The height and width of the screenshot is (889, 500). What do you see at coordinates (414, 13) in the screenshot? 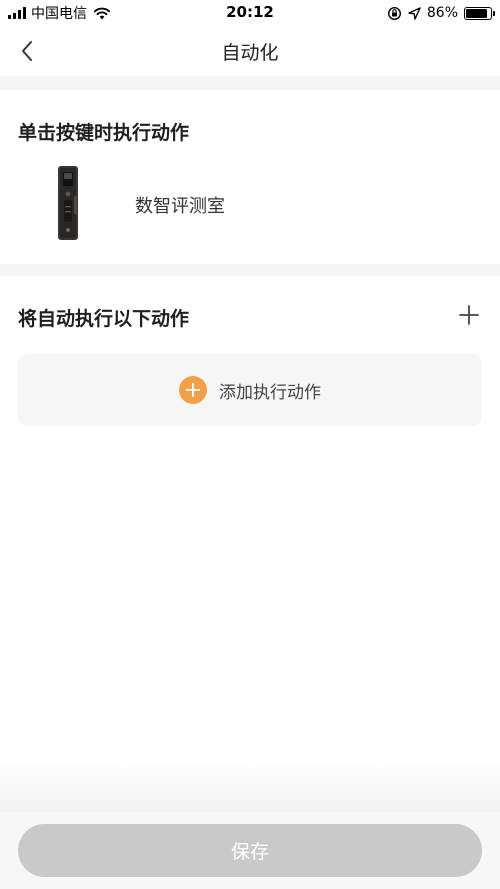
I see `location-icon` at bounding box center [414, 13].